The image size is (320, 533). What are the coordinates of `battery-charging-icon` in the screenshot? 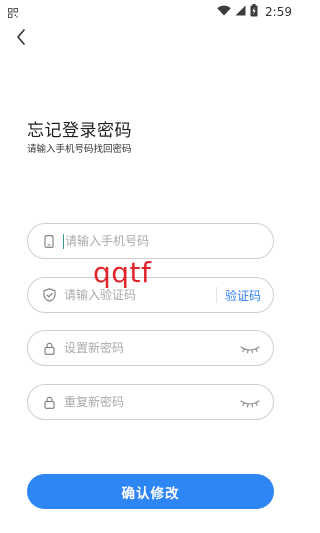 It's located at (254, 12).